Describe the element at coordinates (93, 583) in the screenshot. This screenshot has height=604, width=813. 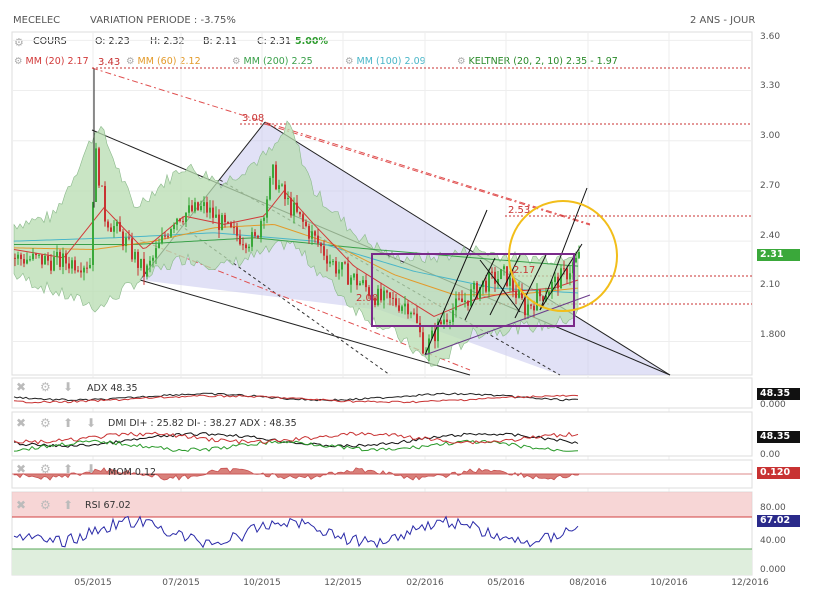
I see `x-tick: 05/2015` at that location.